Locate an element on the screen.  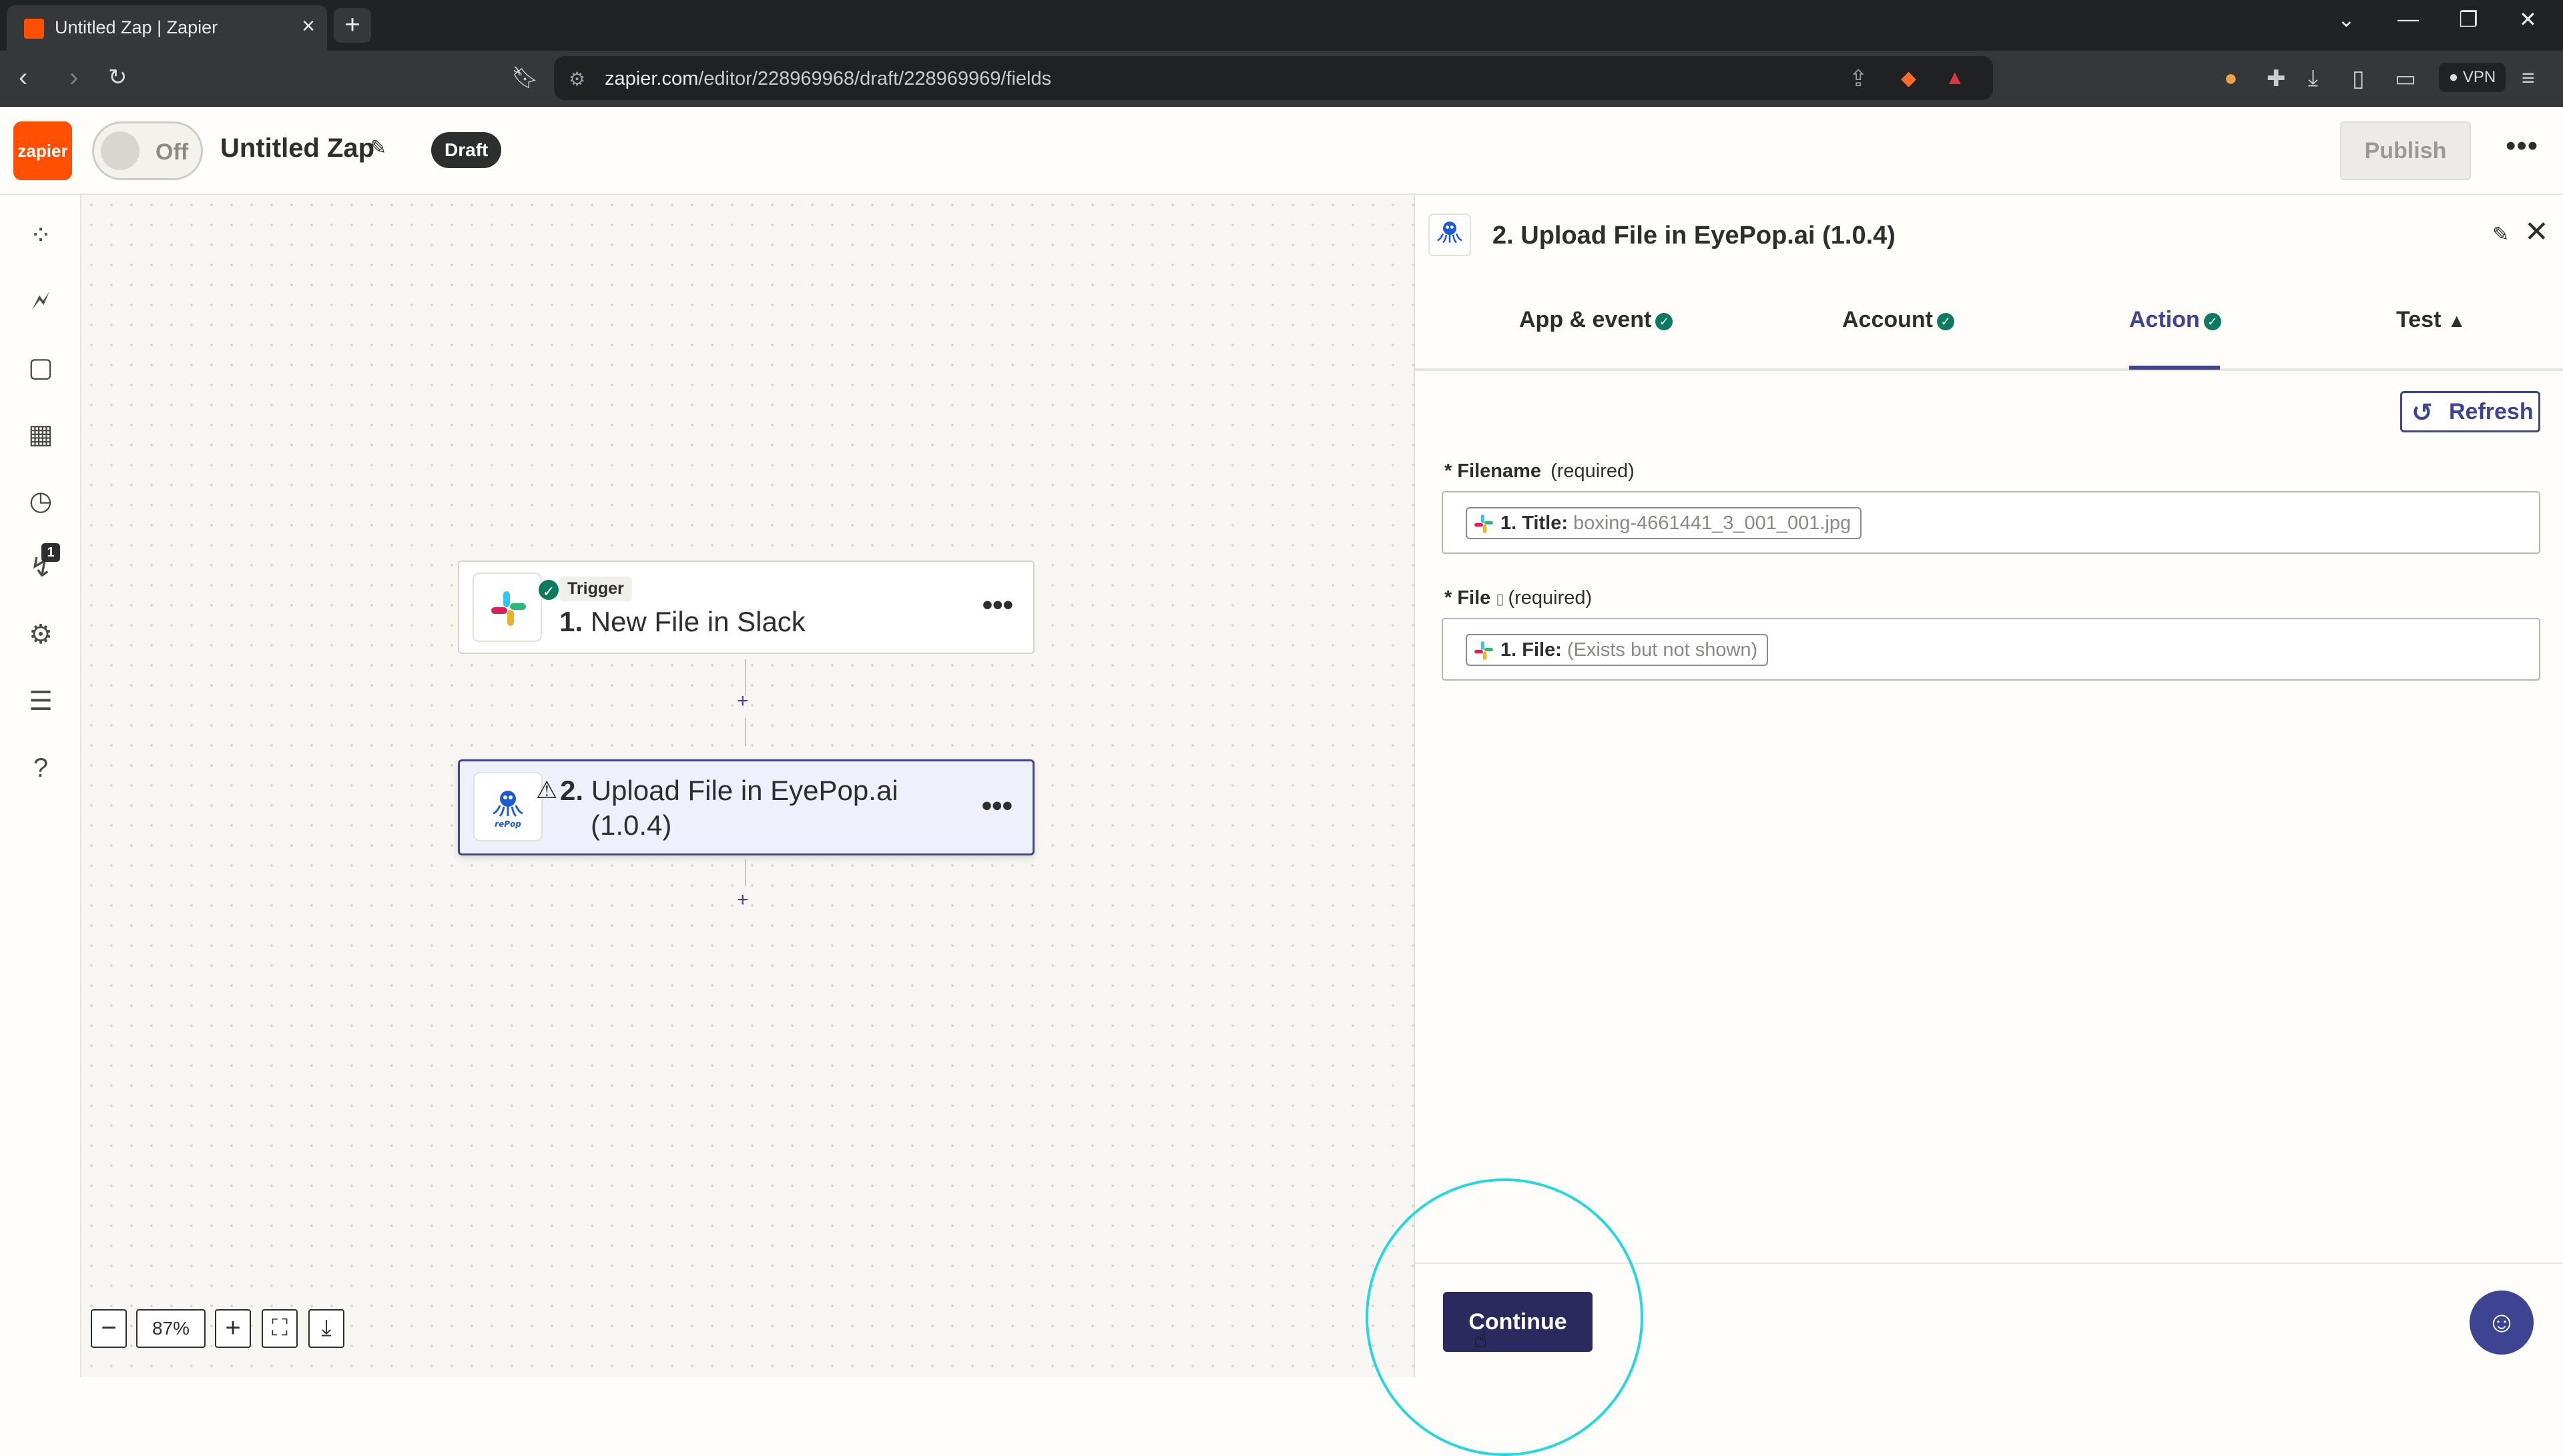
zoom-level: 87% is located at coordinates (171, 1328).